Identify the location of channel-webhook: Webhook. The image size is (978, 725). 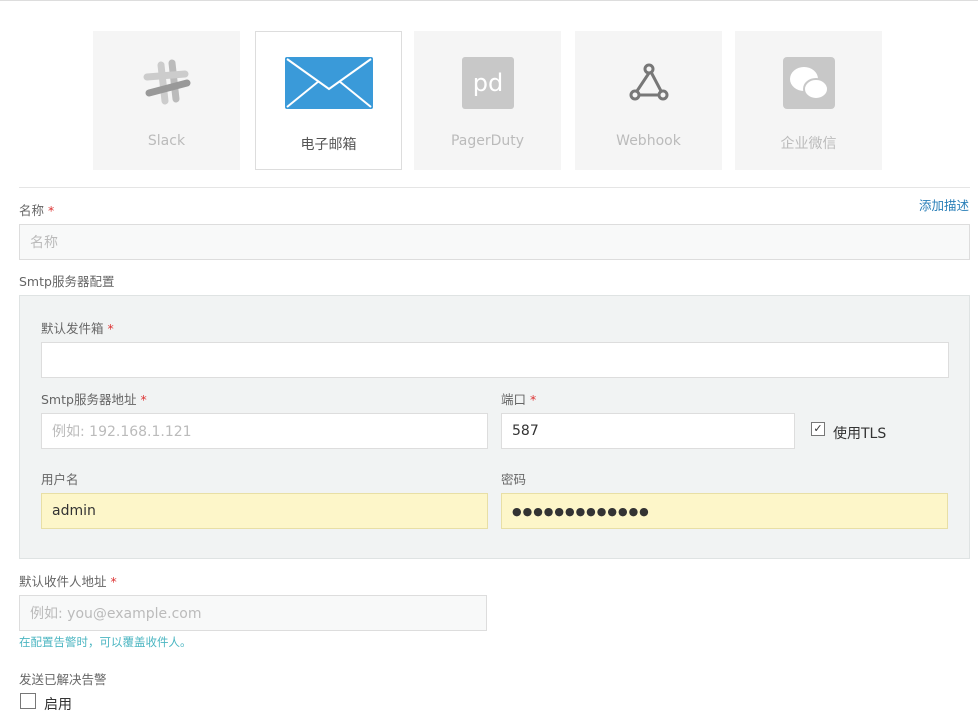
(648, 100).